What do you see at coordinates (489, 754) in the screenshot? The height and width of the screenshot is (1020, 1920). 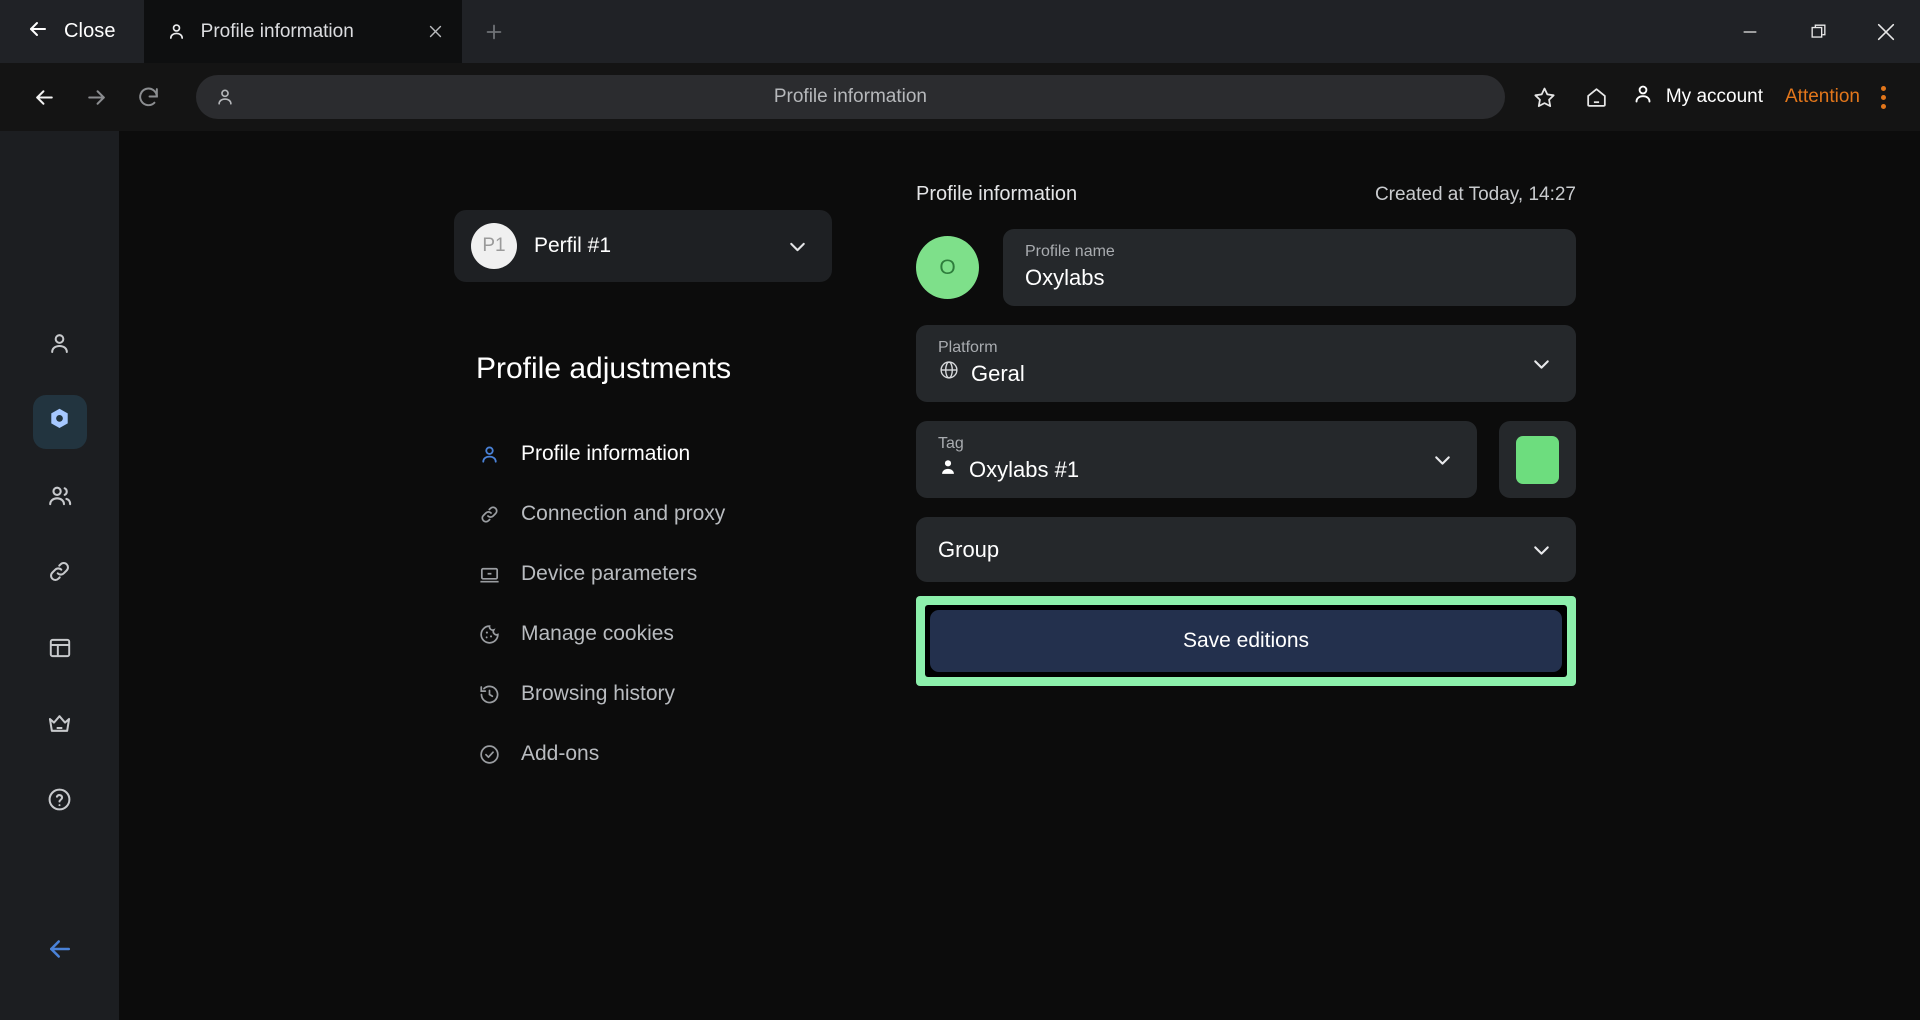 I see `check-circle-icon` at bounding box center [489, 754].